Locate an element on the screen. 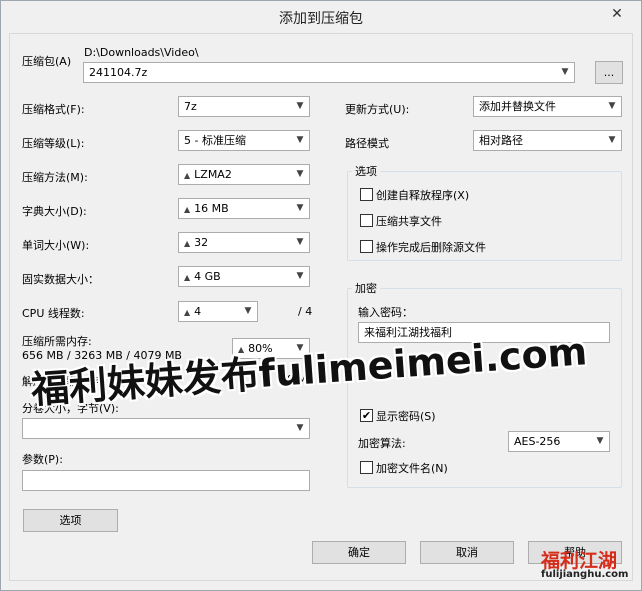  encrypt-names-label: 加密文件名(N) is located at coordinates (412, 468).